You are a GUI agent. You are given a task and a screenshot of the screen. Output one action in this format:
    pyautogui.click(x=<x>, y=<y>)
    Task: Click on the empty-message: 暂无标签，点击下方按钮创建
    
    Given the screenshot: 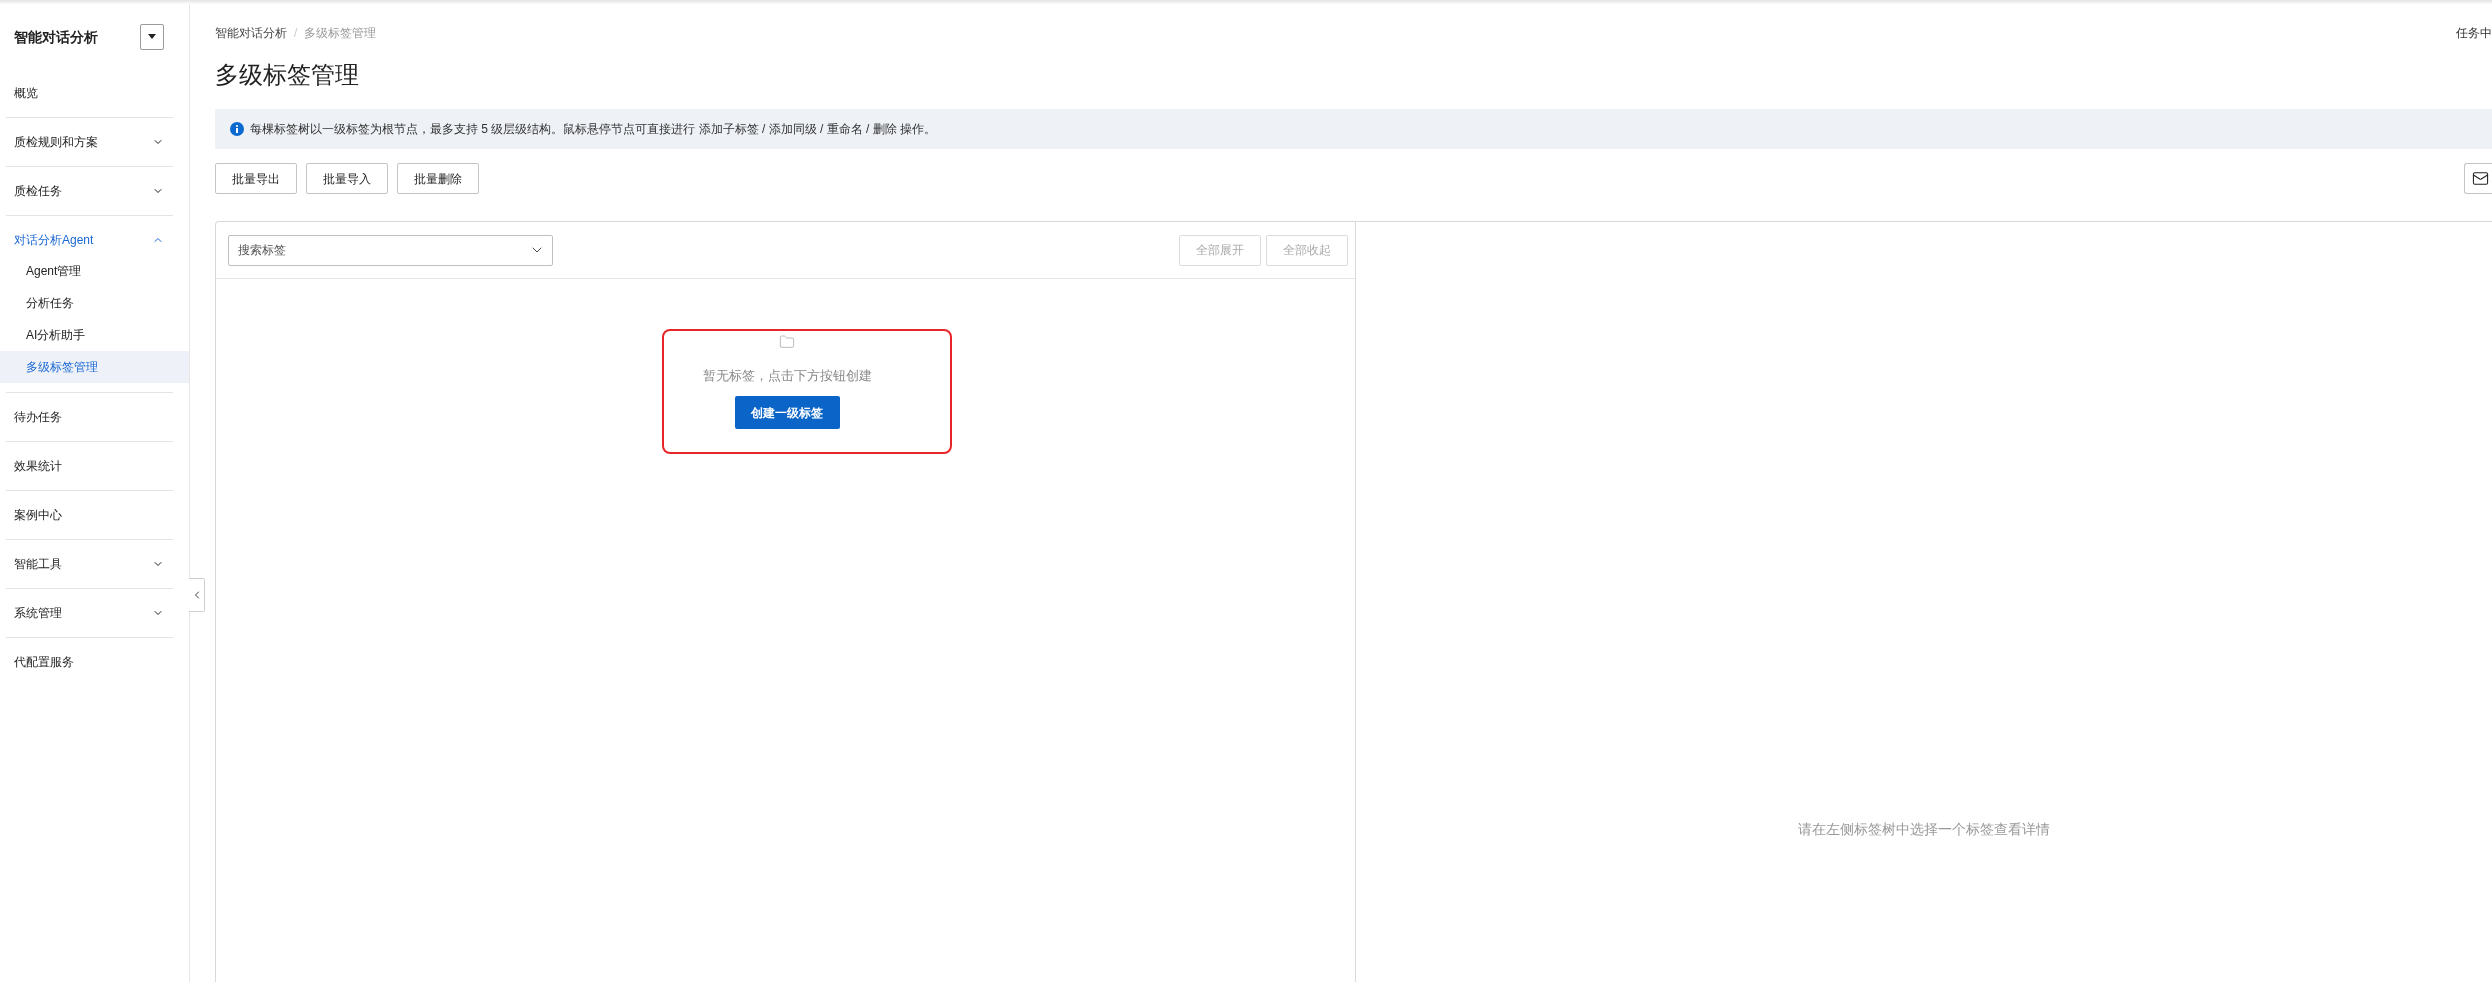 What is the action you would take?
    pyautogui.click(x=787, y=376)
    